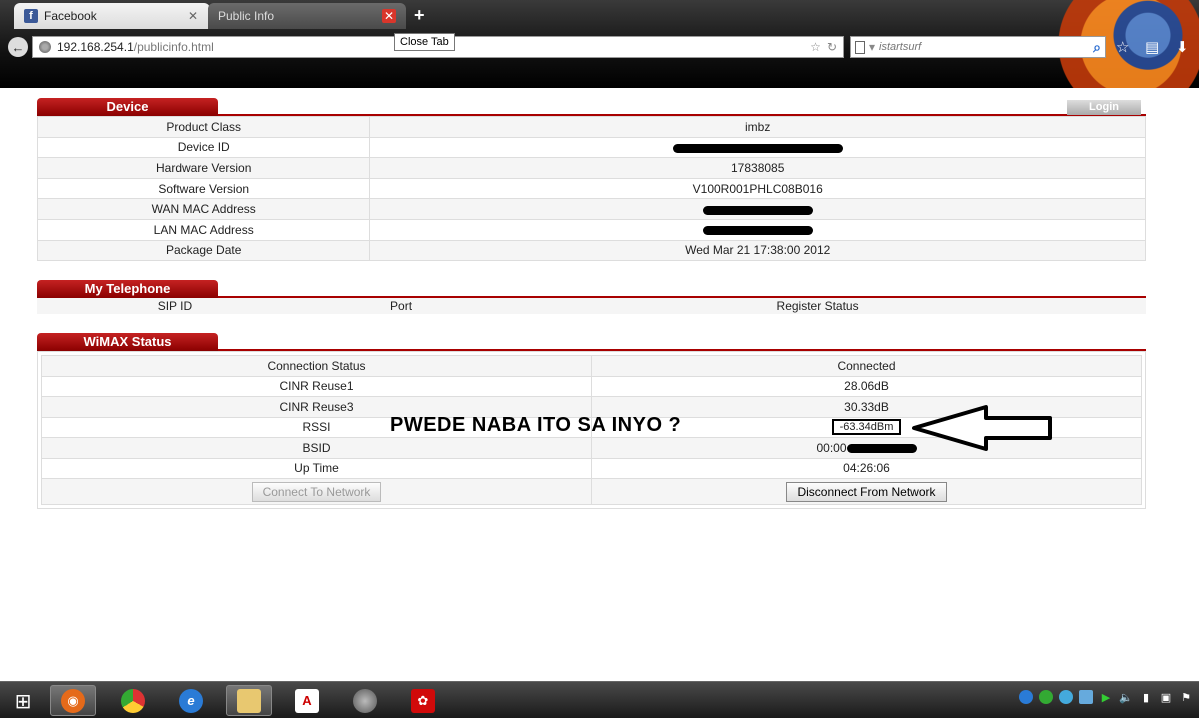 The width and height of the screenshot is (1199, 718). I want to click on new-tab-button: +, so click(419, 15).